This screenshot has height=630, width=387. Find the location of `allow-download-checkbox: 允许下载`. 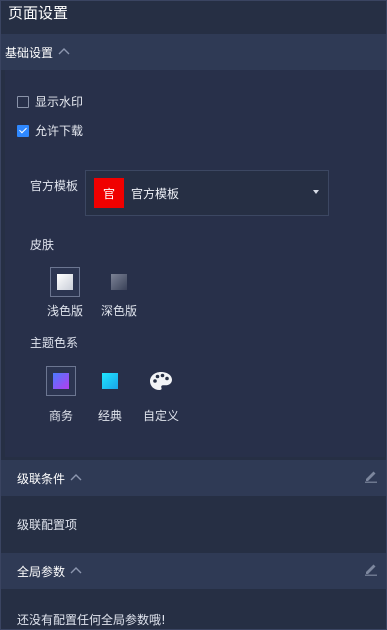

allow-download-checkbox: 允许下载 is located at coordinates (50, 130).